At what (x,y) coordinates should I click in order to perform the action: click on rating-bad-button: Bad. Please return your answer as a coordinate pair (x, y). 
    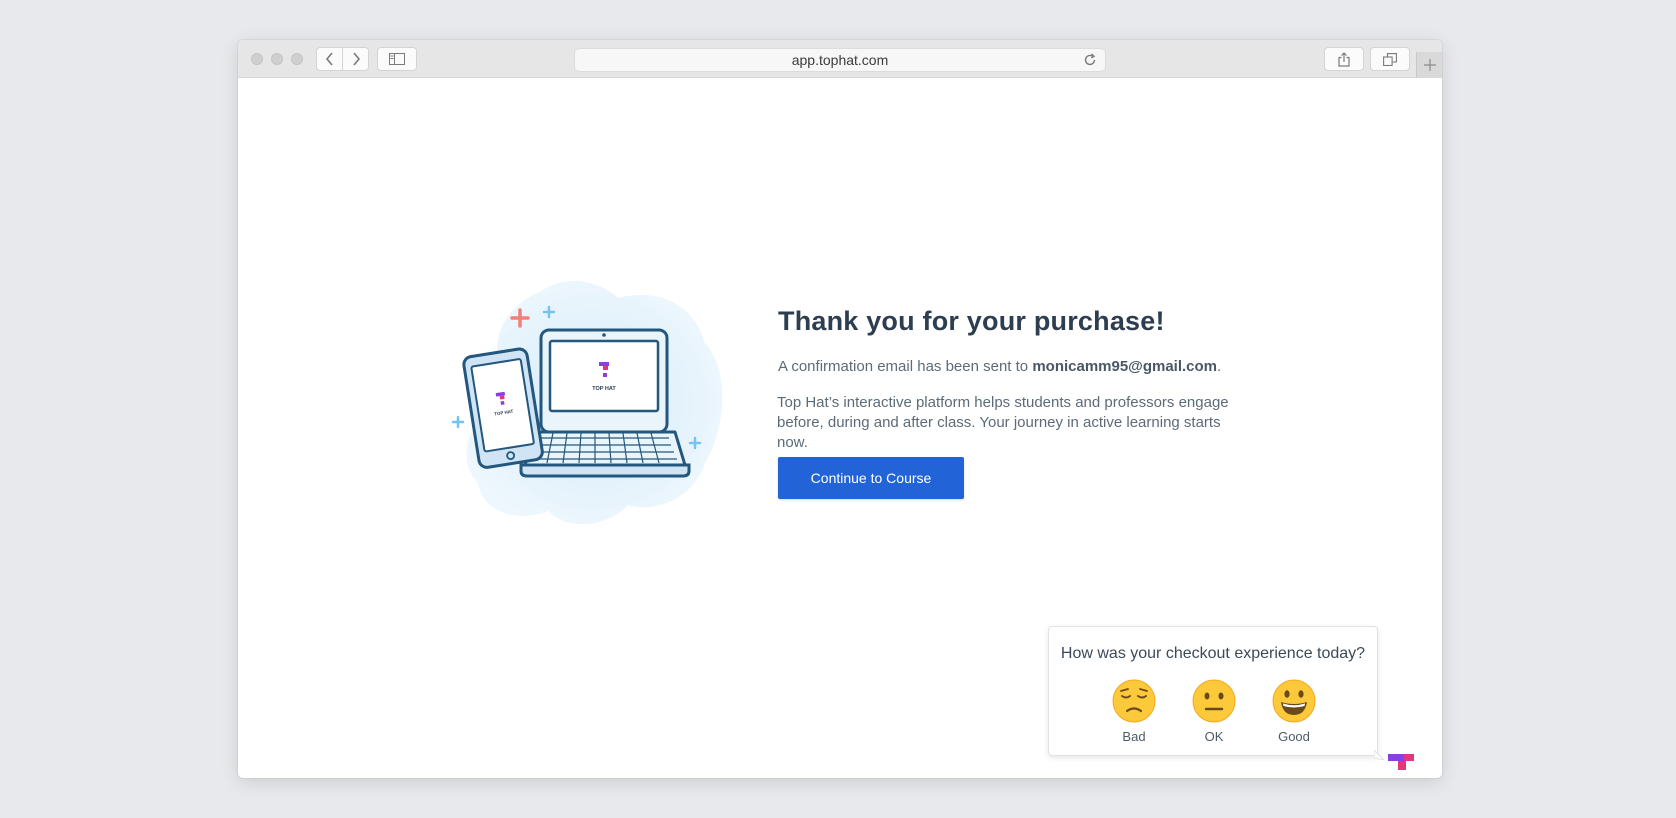
    Looking at the image, I should click on (1134, 711).